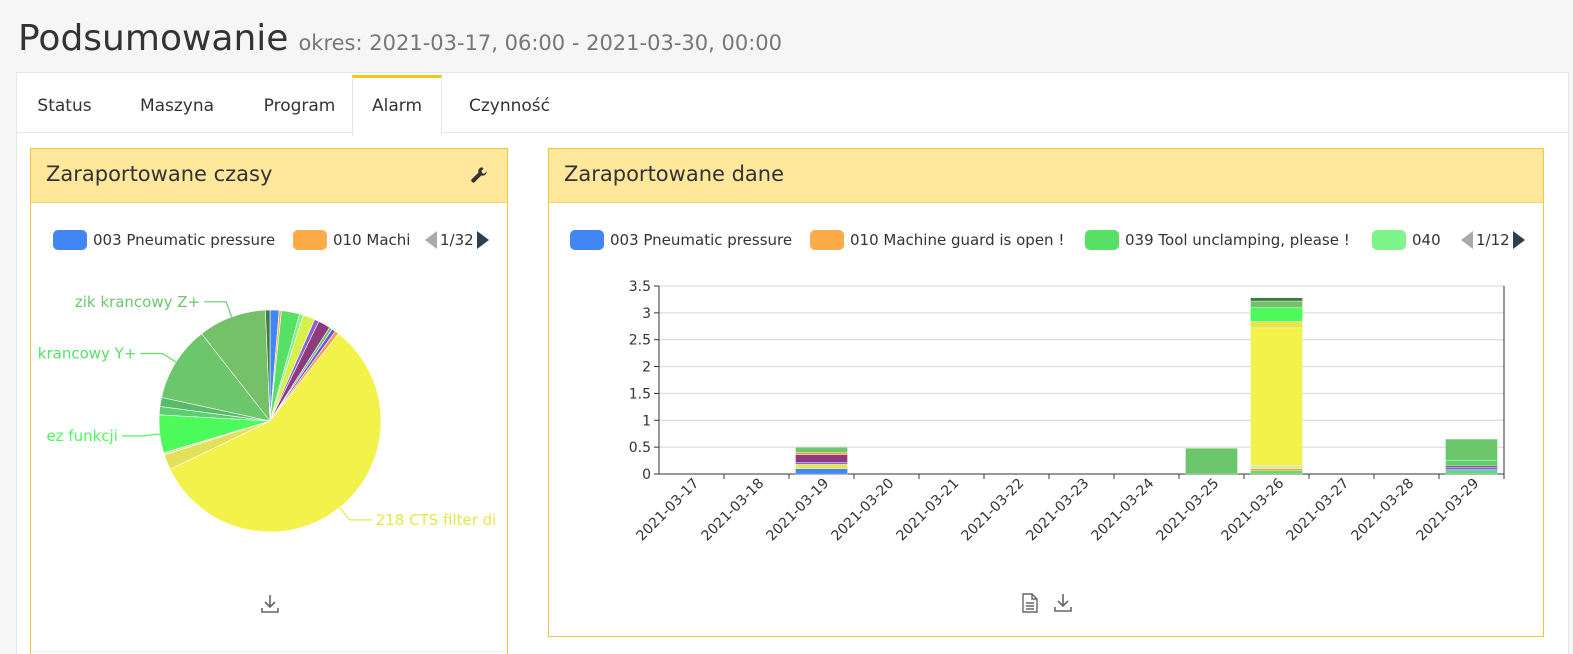 Image resolution: width=1573 pixels, height=654 pixels. I want to click on y-tick-label: 0.5, so click(640, 448).